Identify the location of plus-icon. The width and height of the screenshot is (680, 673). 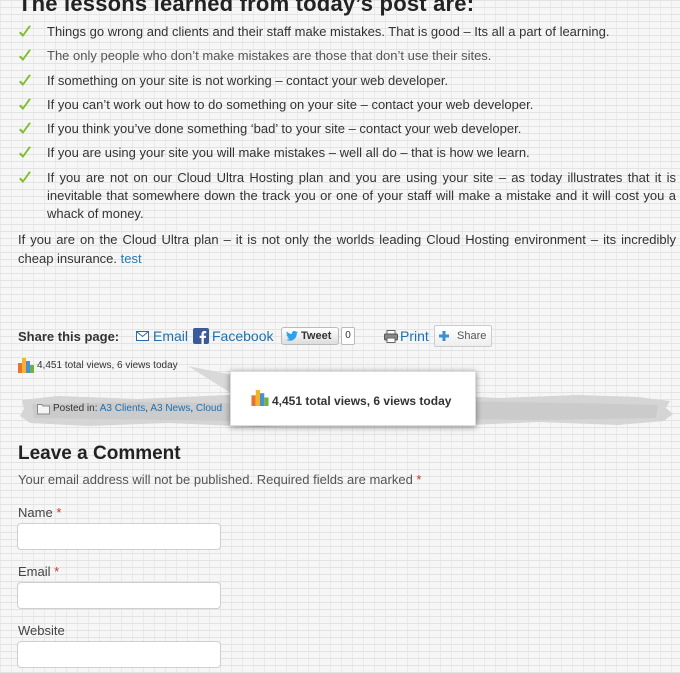
(444, 336).